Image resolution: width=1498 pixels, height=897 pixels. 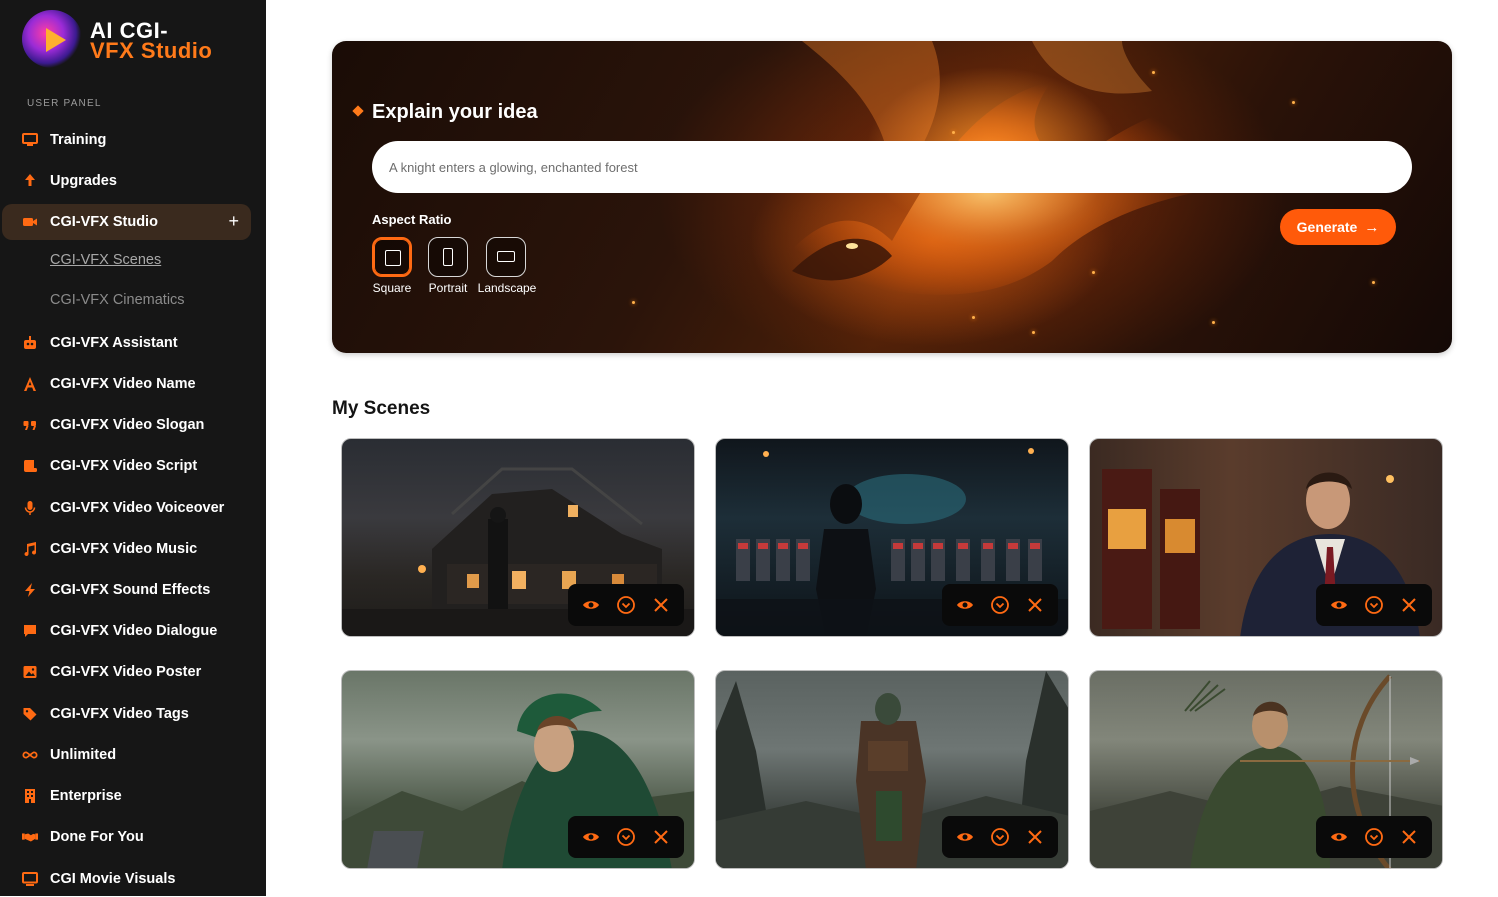 I want to click on sidebar-item-video-voiceover: CGI-VFX Video Voiceover, so click(x=126, y=508).